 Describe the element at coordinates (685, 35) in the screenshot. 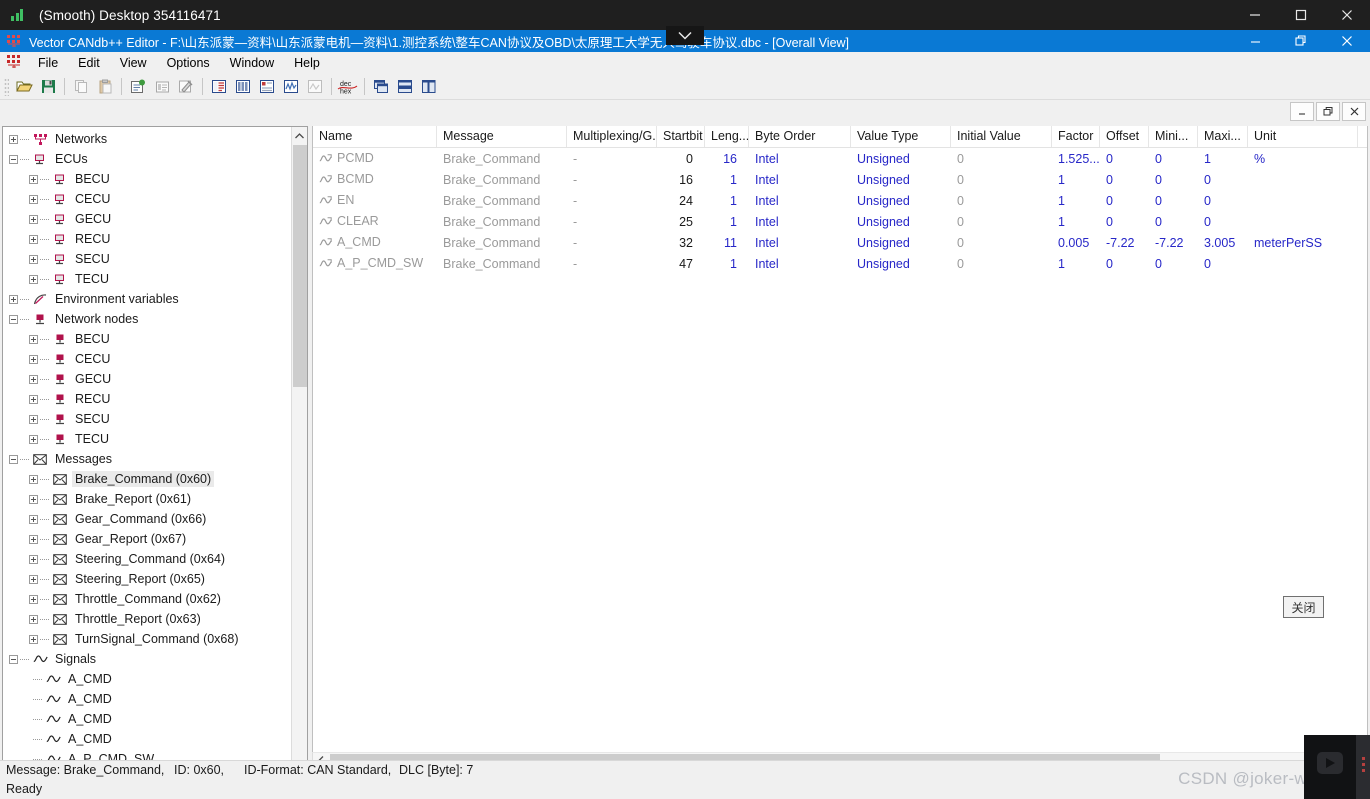

I see `chevron-down-icon` at that location.